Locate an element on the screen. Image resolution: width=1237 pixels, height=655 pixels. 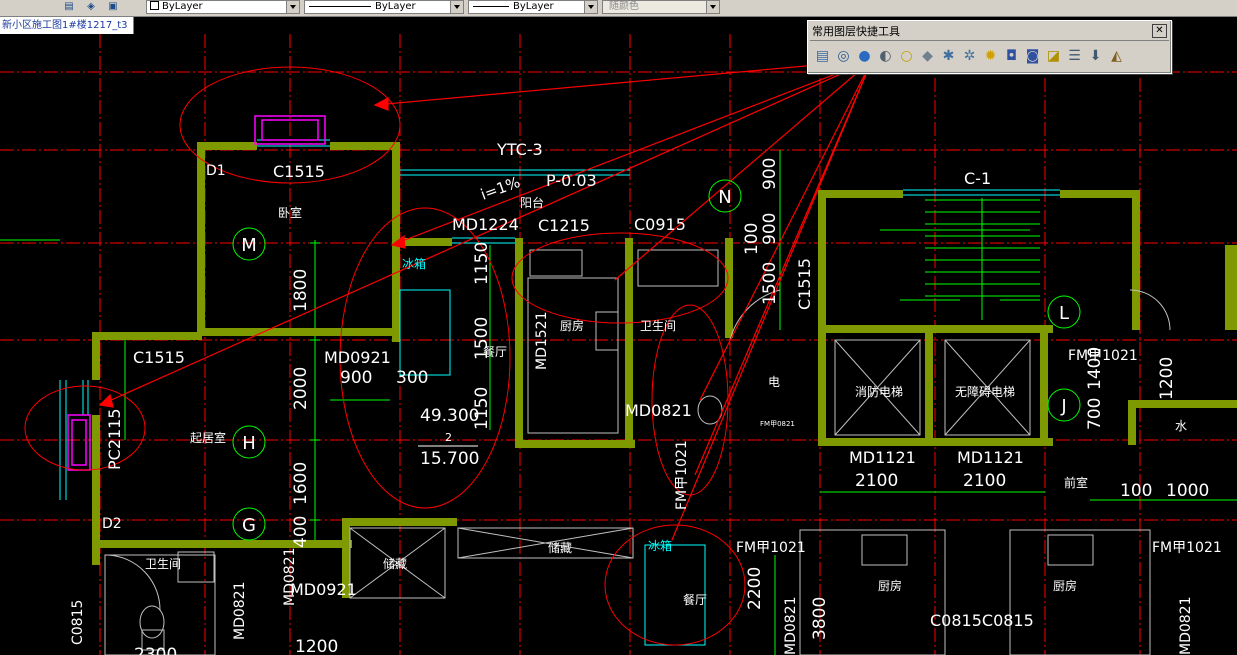
svg-text: C-1 is located at coordinates (977, 178).